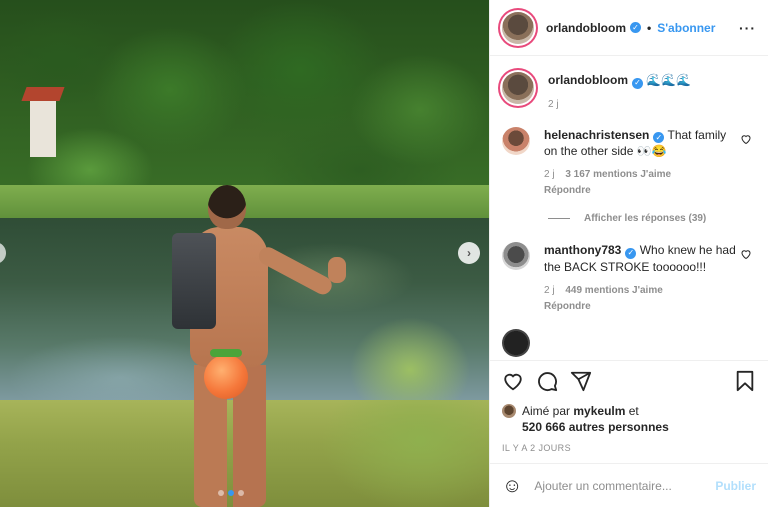 The height and width of the screenshot is (507, 768). What do you see at coordinates (43, 126) in the screenshot?
I see `house-in-trees` at bounding box center [43, 126].